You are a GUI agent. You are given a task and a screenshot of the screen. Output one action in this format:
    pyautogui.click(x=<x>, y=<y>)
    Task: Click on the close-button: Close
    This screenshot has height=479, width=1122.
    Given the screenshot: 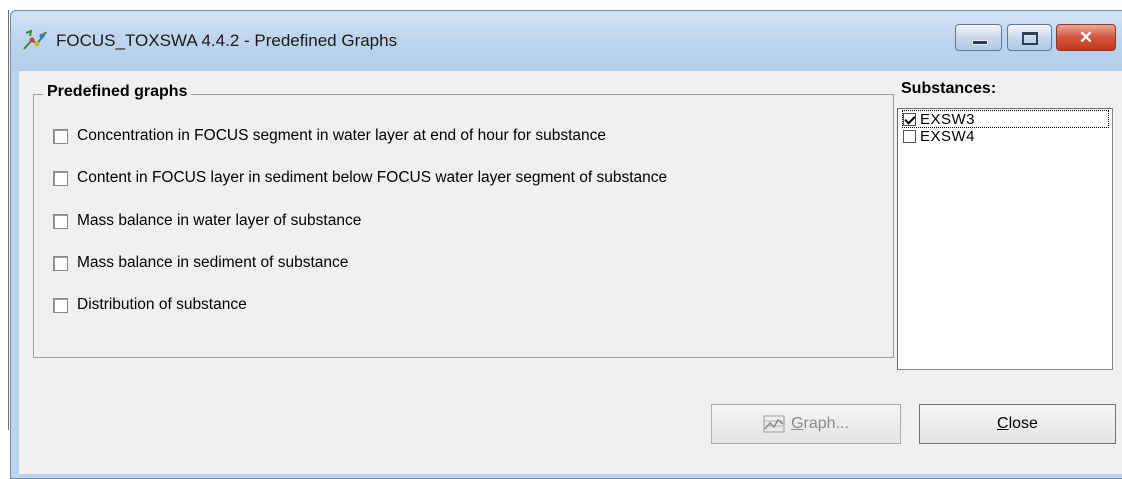 What is the action you would take?
    pyautogui.click(x=1017, y=424)
    